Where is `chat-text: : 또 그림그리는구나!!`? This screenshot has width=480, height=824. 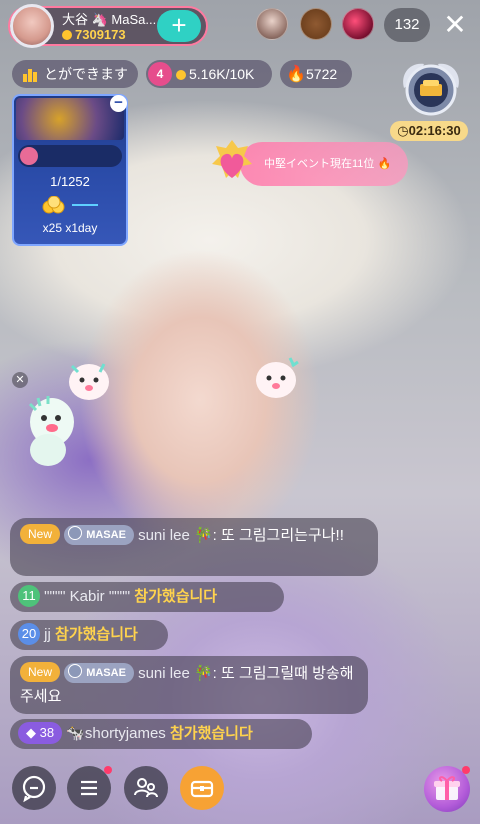 chat-text: : 또 그림그리는구나!! is located at coordinates (278, 535).